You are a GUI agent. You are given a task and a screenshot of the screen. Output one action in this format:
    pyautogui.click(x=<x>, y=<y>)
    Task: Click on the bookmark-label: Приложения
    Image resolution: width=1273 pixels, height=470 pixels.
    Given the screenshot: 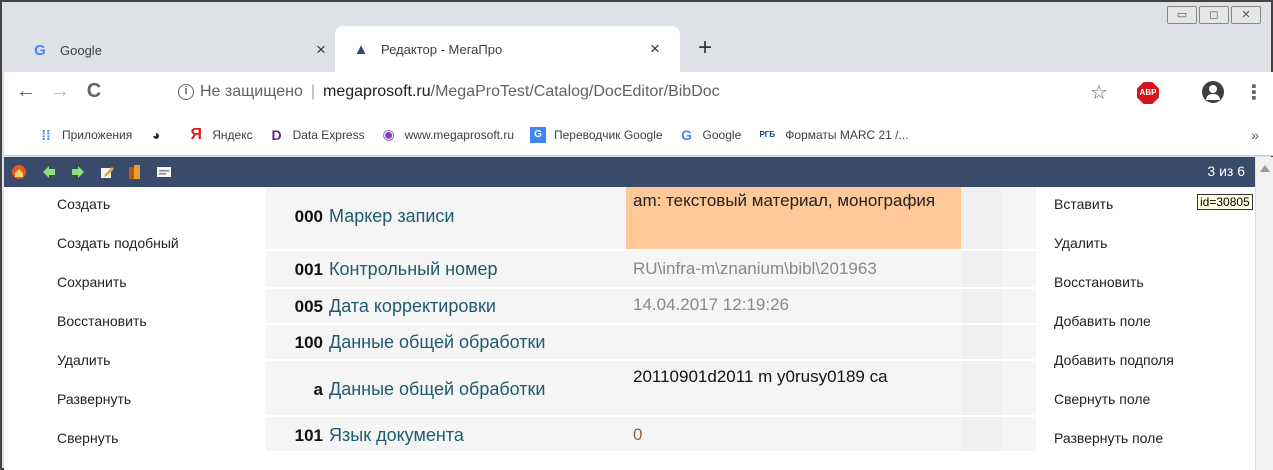 What is the action you would take?
    pyautogui.click(x=97, y=134)
    